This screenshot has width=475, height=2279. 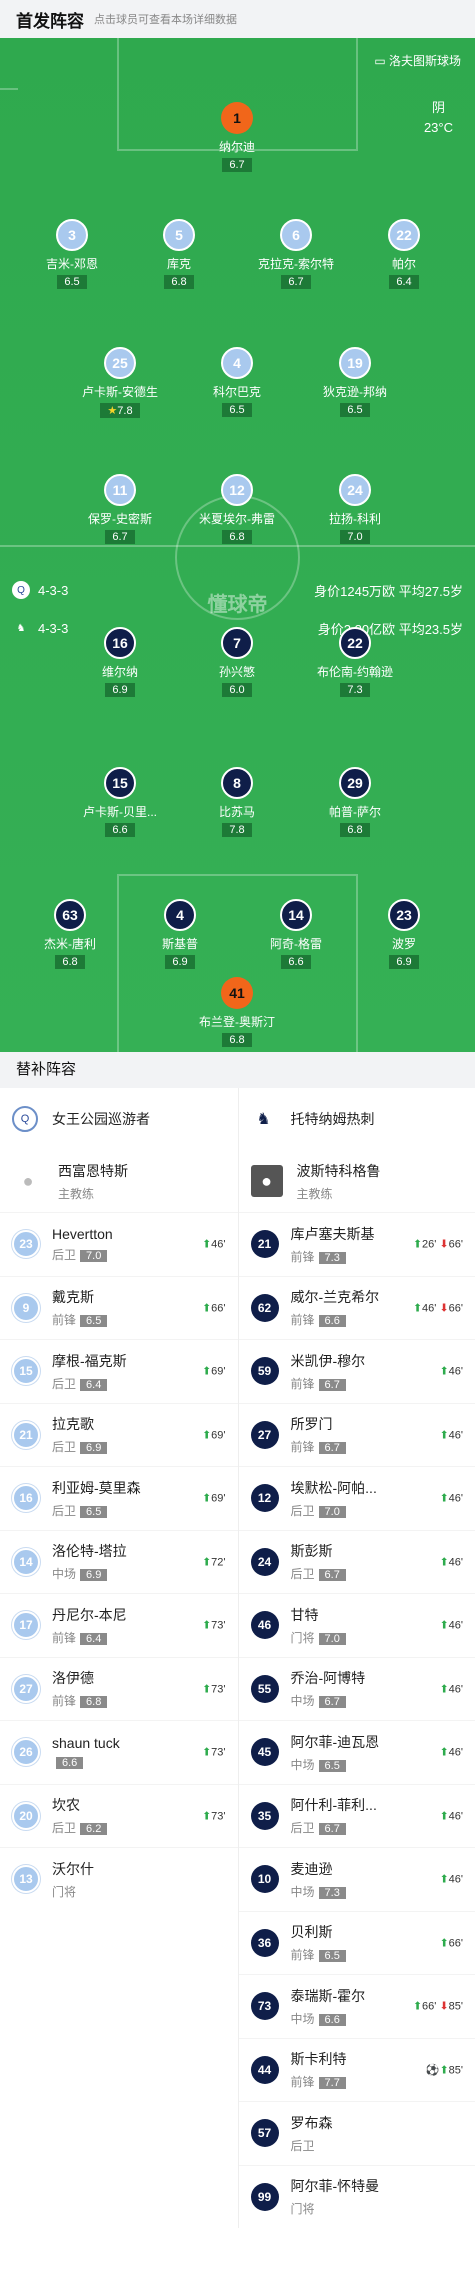 What do you see at coordinates (119, 1119) in the screenshot?
I see `home-team-header: Q 女王公园巡游者` at bounding box center [119, 1119].